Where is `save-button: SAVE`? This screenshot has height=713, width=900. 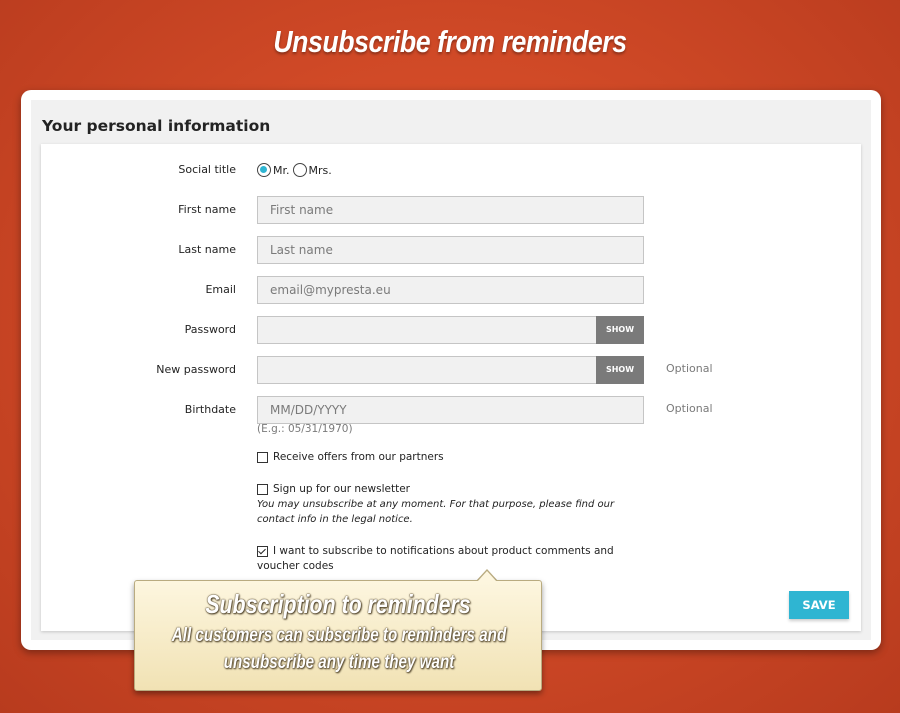 save-button: SAVE is located at coordinates (819, 605).